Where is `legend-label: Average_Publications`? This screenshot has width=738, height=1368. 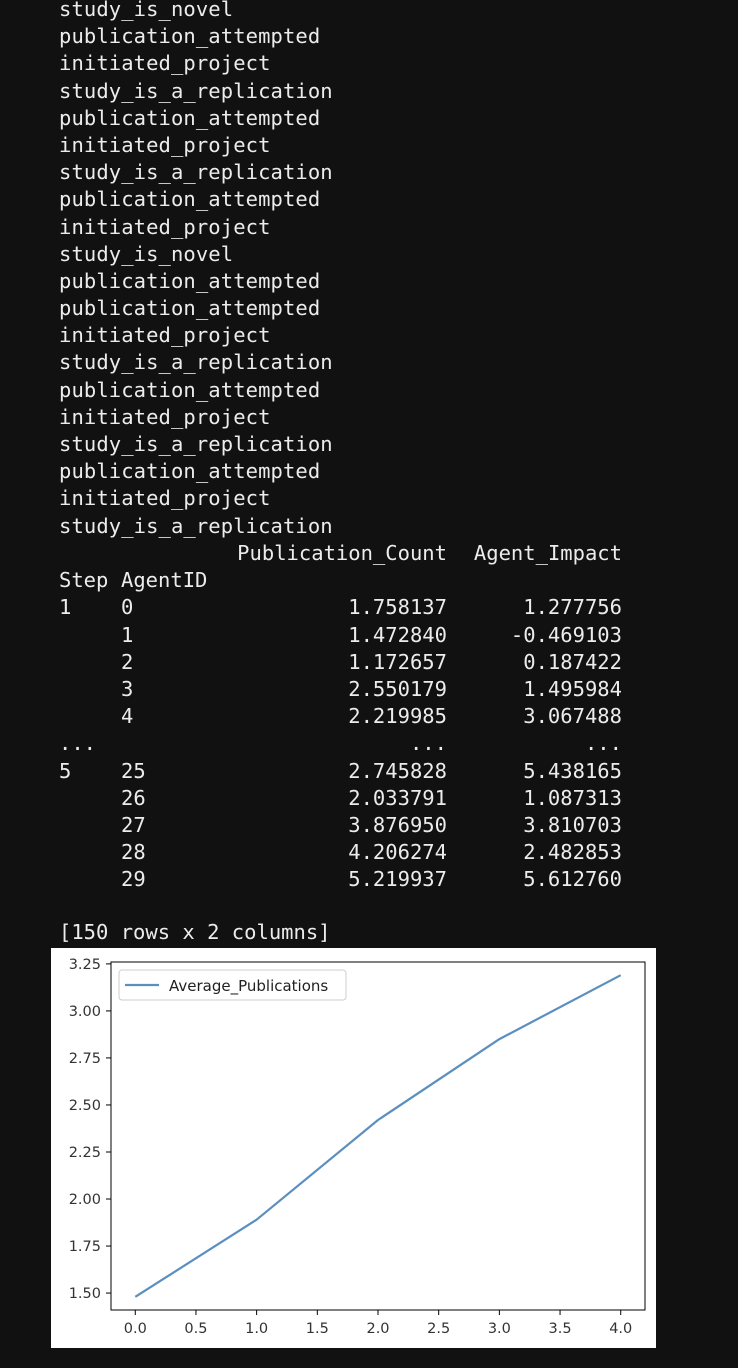 legend-label: Average_Publications is located at coordinates (248, 986).